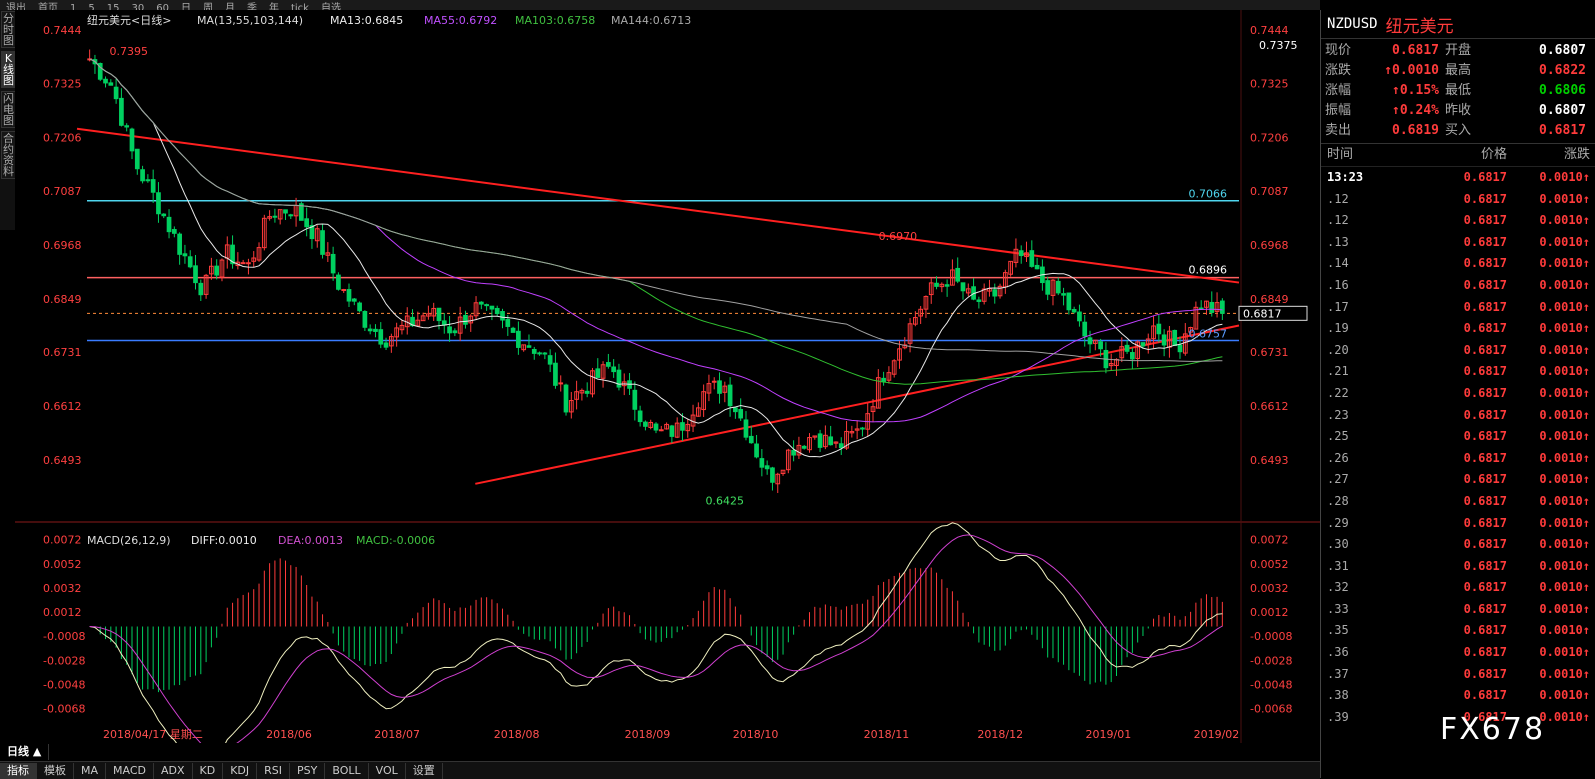 This screenshot has width=1595, height=779. What do you see at coordinates (1338, 522) in the screenshot?
I see `tick-time: .29` at bounding box center [1338, 522].